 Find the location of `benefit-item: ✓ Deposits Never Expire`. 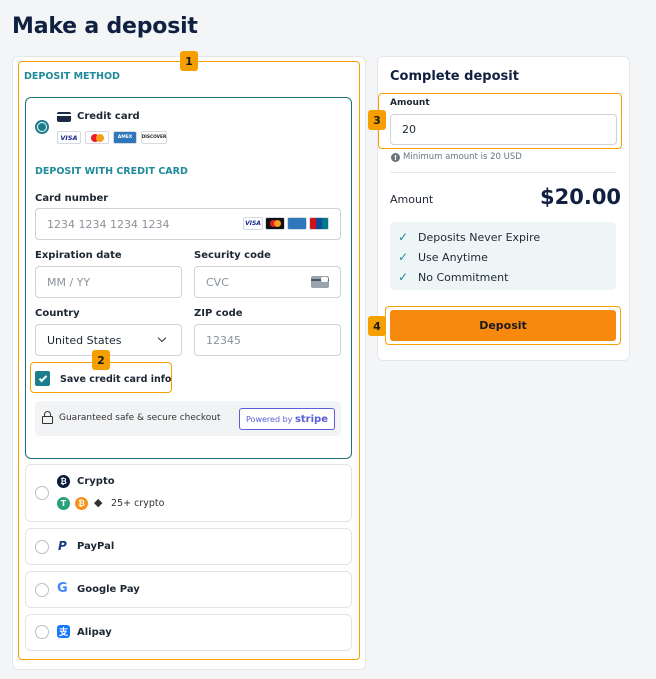

benefit-item: ✓ Deposits Never Expire is located at coordinates (507, 237).